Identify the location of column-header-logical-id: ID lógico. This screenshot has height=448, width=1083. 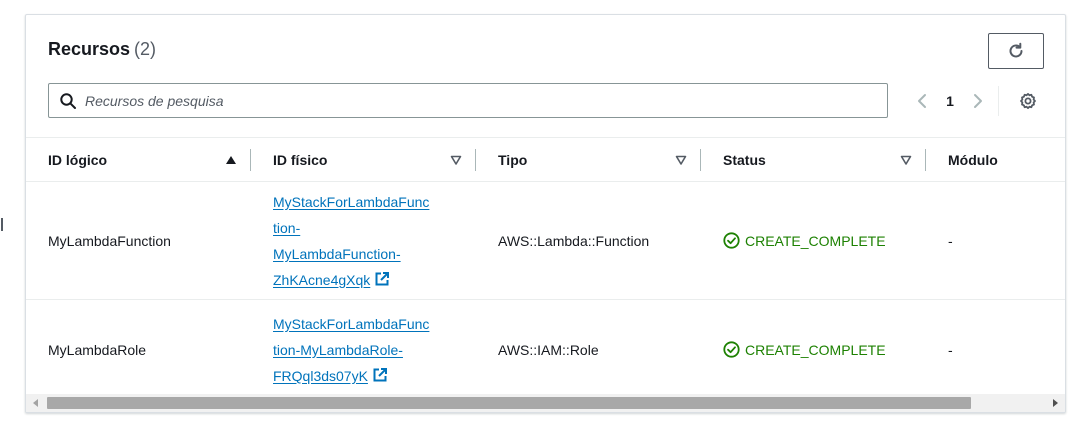
(138, 159).